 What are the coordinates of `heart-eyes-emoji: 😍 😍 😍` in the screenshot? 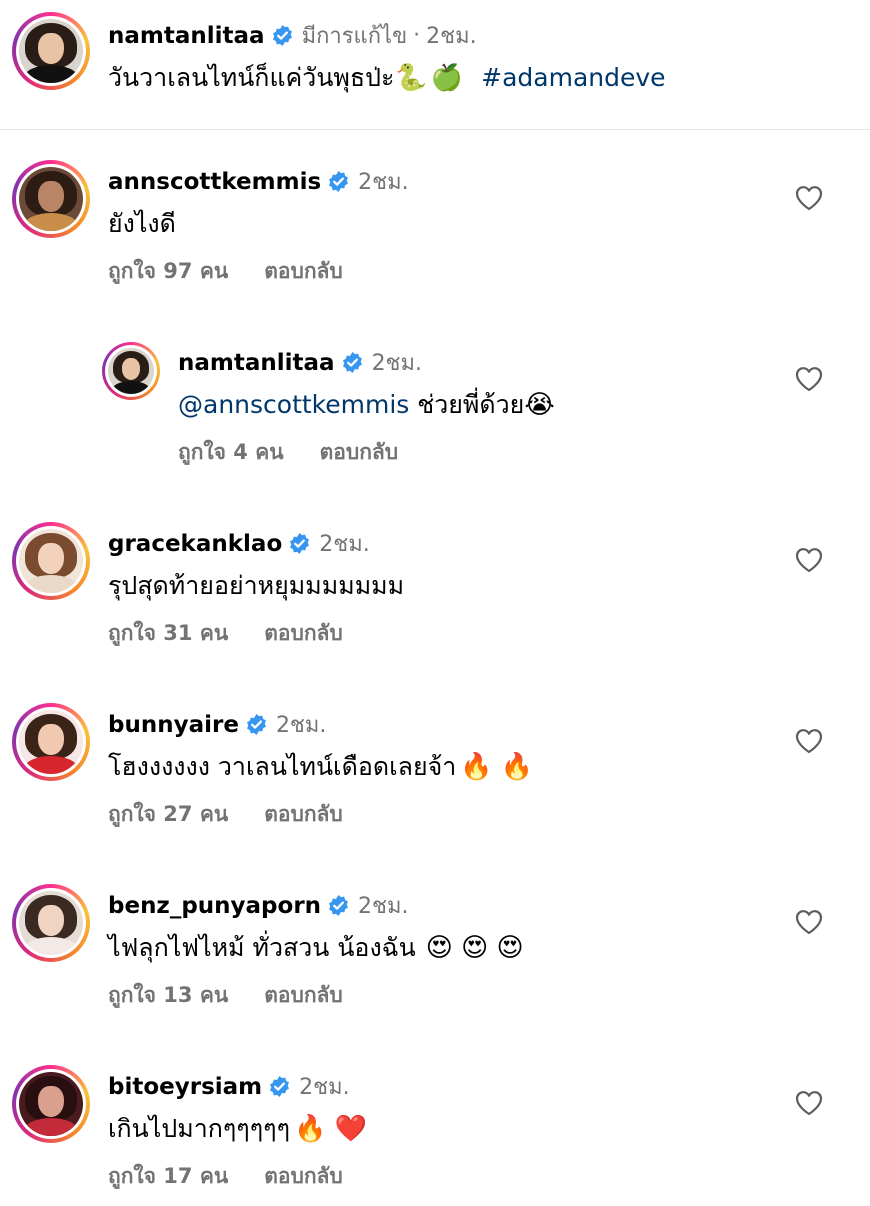 It's located at (474, 948).